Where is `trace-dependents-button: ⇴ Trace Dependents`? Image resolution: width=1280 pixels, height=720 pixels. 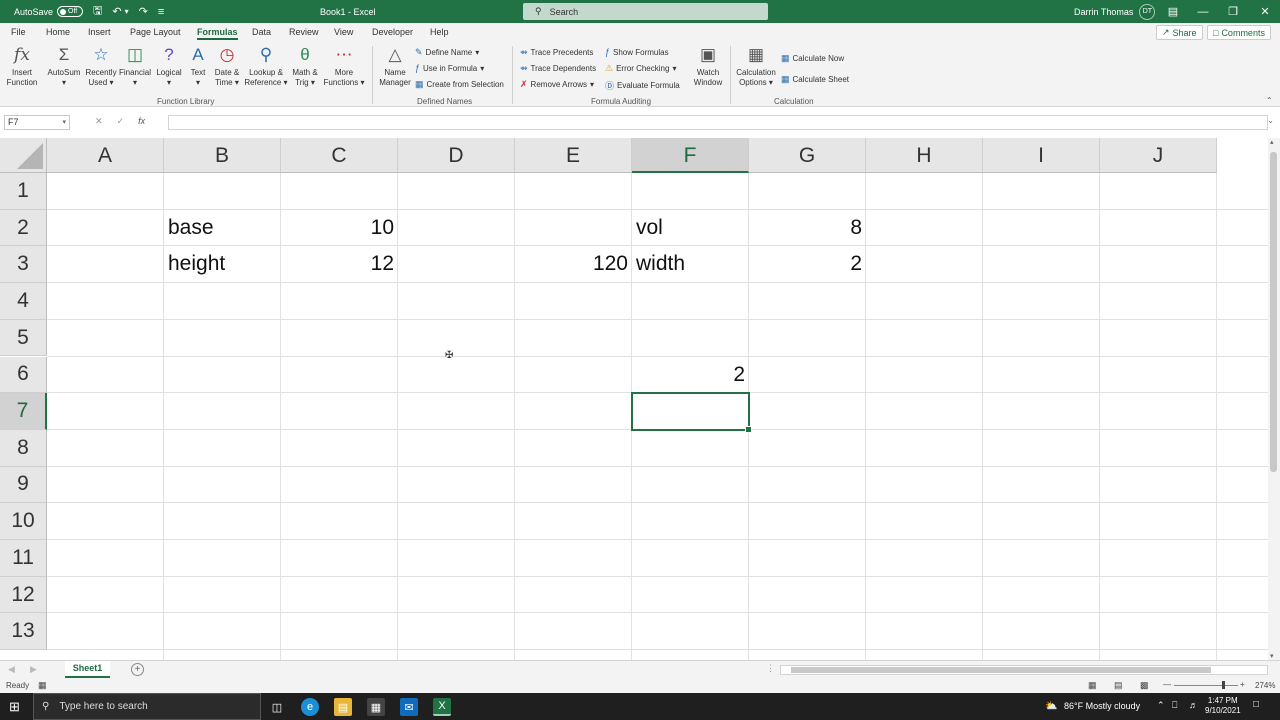 trace-dependents-button: ⇴ Trace Dependents is located at coordinates (558, 68).